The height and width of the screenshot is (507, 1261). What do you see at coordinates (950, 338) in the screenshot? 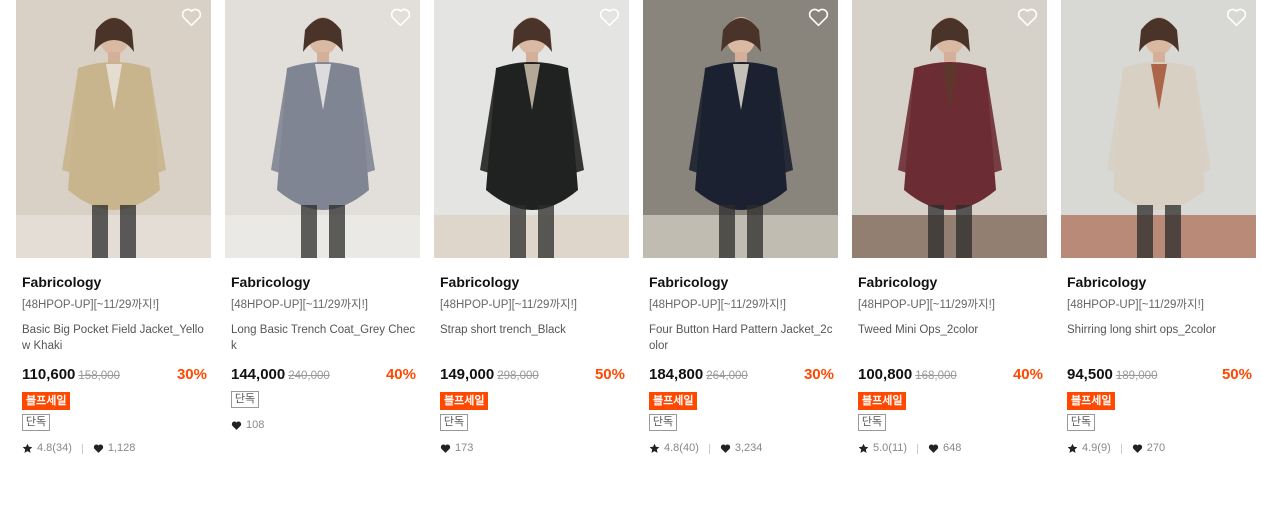
I see `product-name: Tweed Mini Ops_2color` at bounding box center [950, 338].